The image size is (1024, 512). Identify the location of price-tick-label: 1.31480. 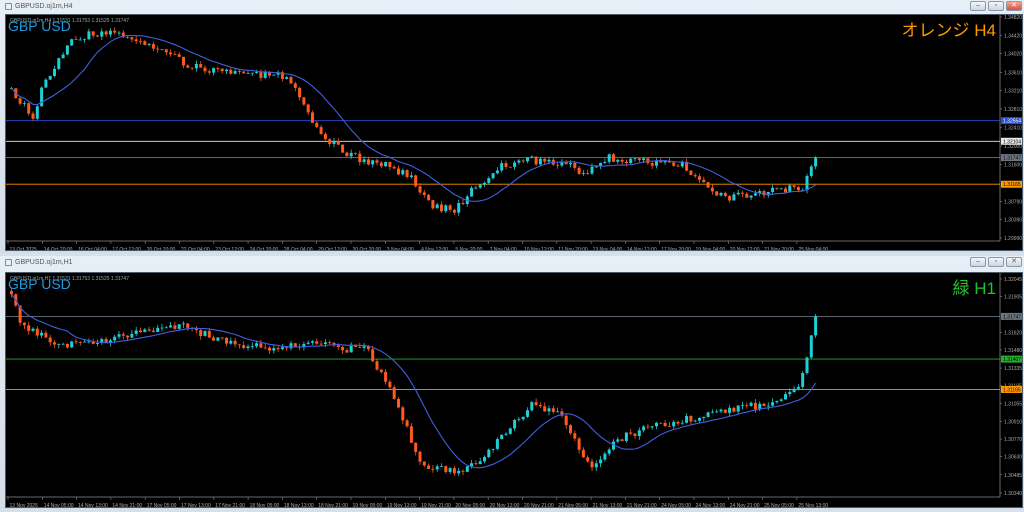
(1013, 351).